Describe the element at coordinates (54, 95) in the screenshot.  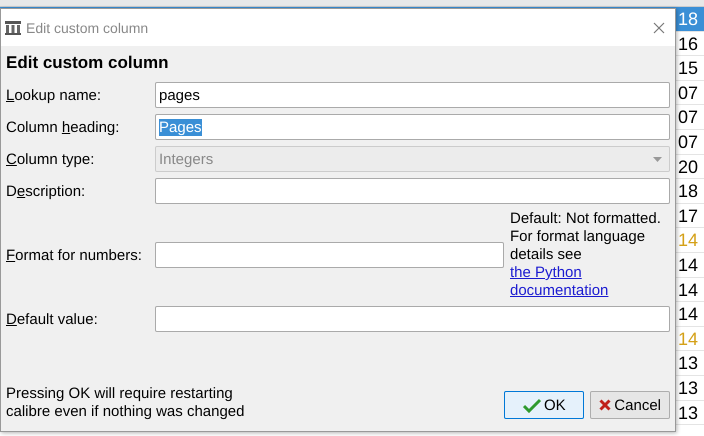
I see `field-label: Lookup name:` at that location.